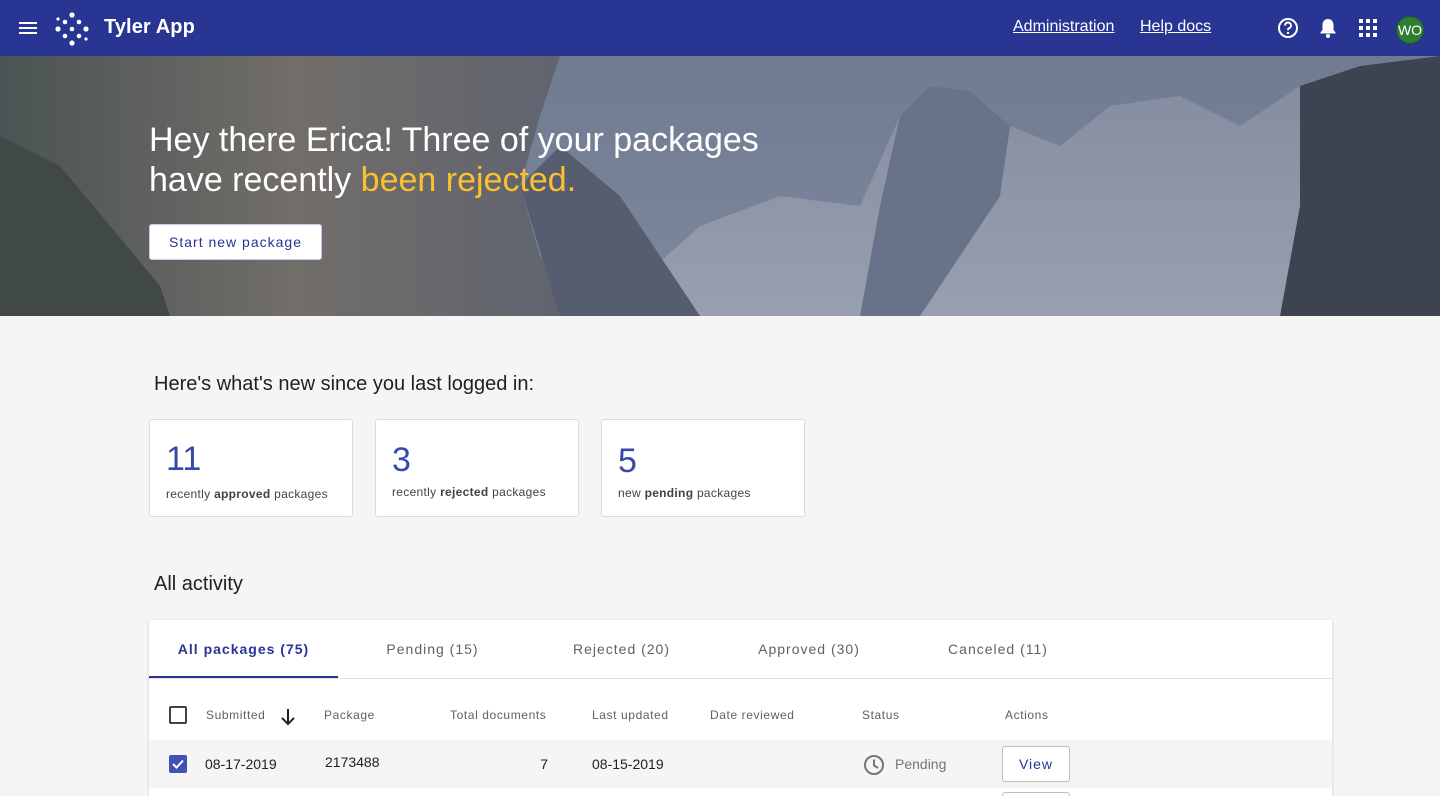 The width and height of the screenshot is (1440, 796). I want to click on view-button-next-row, so click(1036, 794).